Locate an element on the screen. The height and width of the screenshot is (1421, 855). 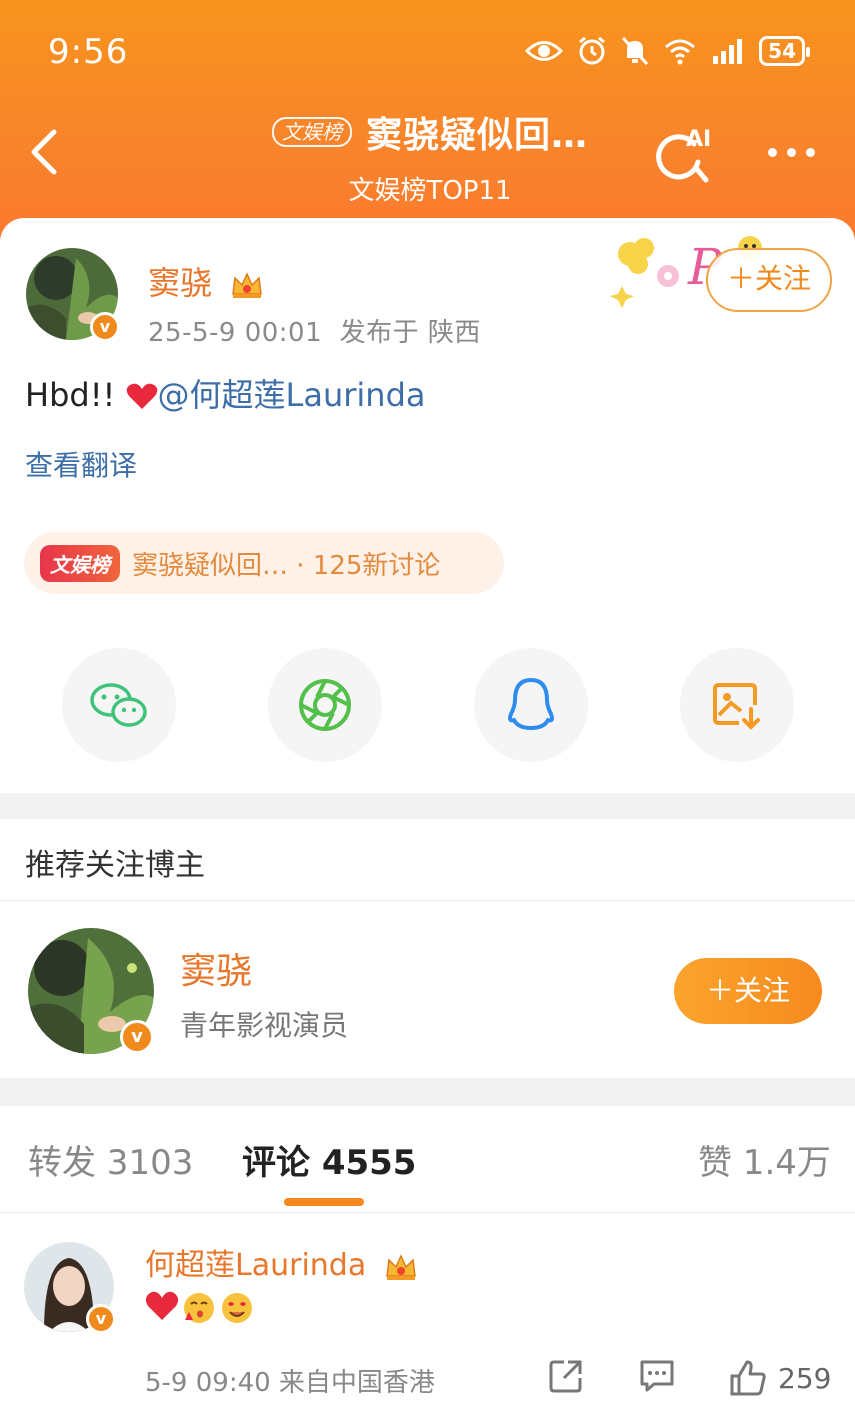
moments-icon is located at coordinates (325, 705).